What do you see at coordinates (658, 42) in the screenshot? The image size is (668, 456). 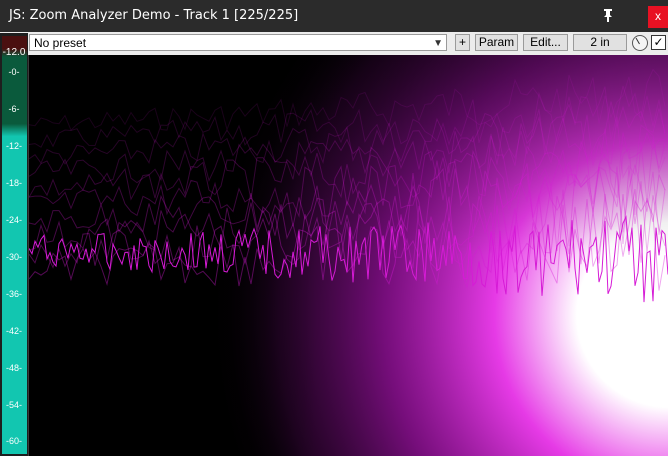 I see `enable-checkbox: ✓` at bounding box center [658, 42].